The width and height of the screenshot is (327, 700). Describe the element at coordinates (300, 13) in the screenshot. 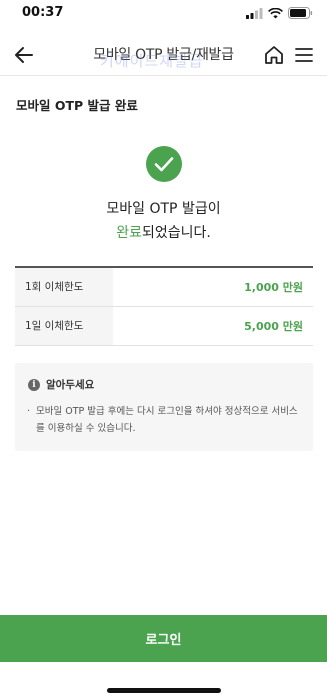

I see `battery-icon` at that location.